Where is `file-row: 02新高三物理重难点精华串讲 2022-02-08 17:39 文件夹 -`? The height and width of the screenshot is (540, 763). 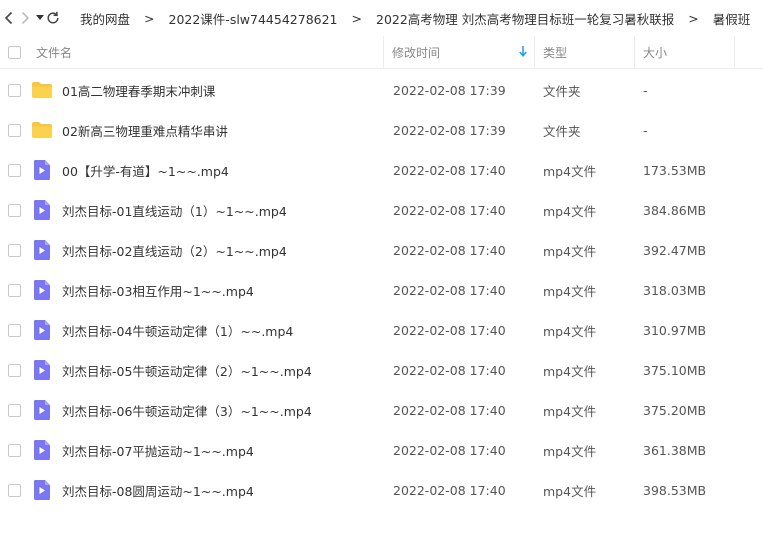
file-row: 02新高三物理重难点精华串讲 2022-02-08 17:39 文件夹 - is located at coordinates (381, 130).